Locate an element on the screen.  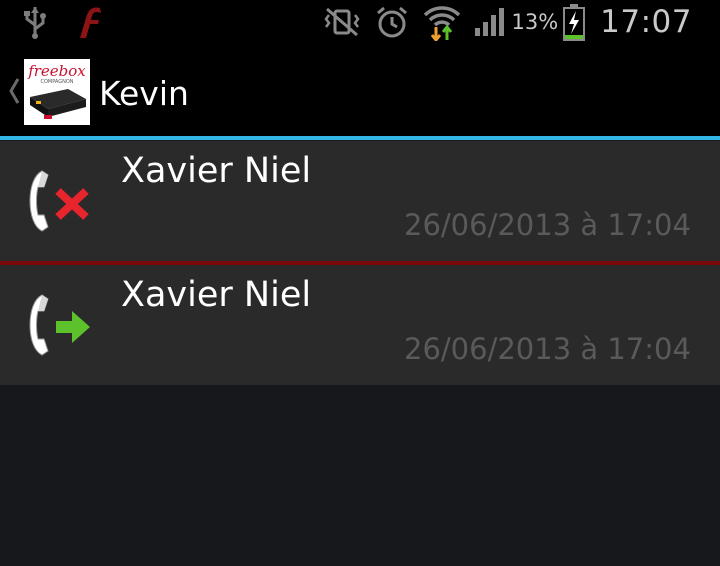
outgoing-call-icon is located at coordinates (61, 325).